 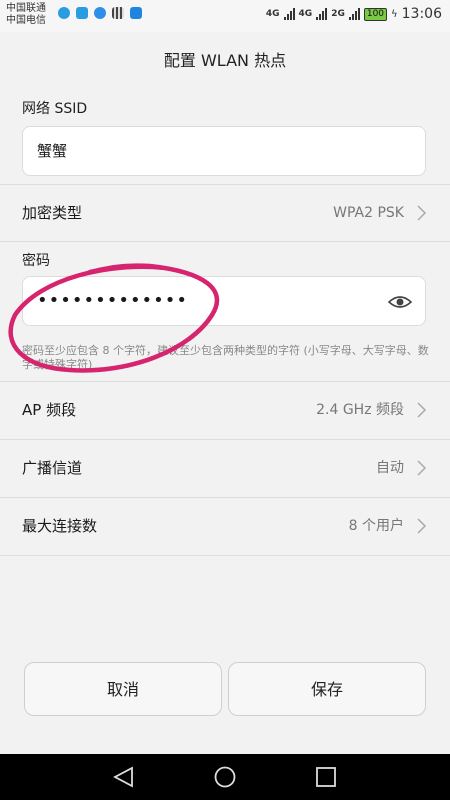 I want to click on ssid-input: 蟹蟹, so click(x=224, y=151).